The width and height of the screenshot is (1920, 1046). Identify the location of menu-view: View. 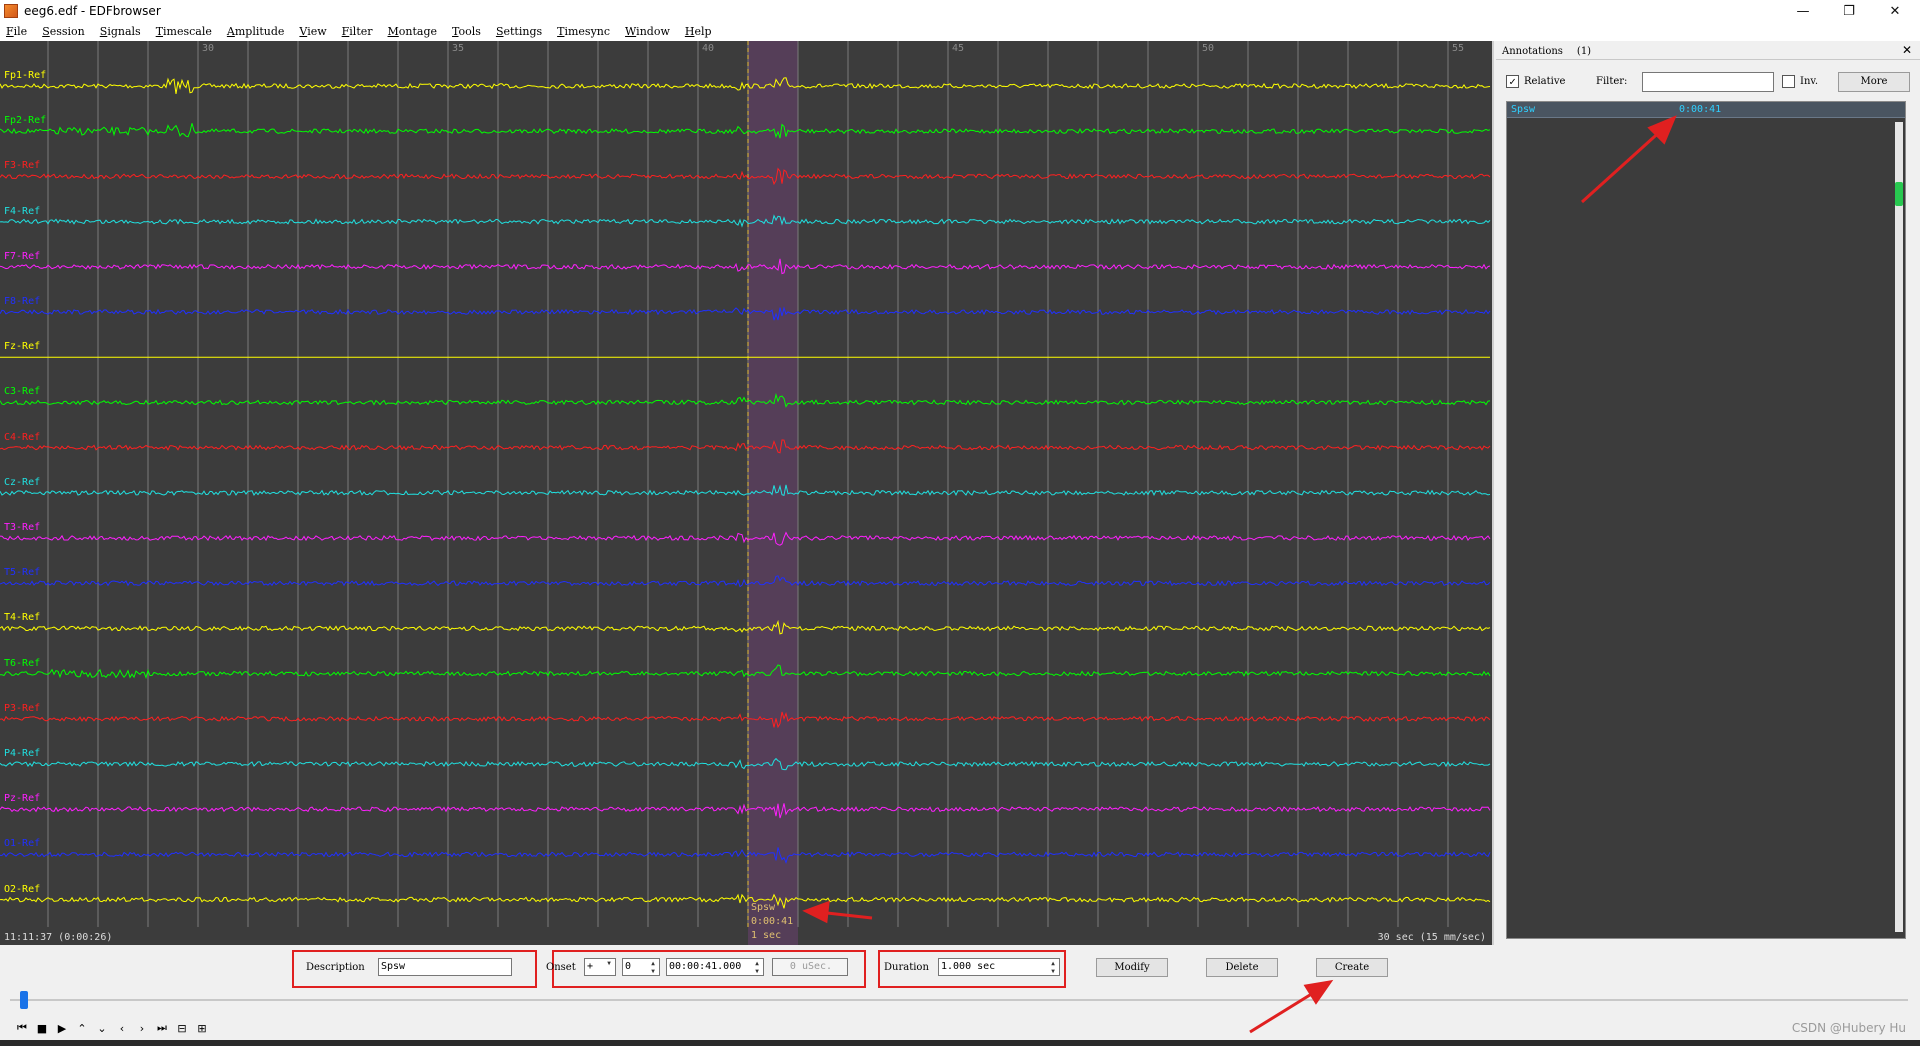
(312, 31).